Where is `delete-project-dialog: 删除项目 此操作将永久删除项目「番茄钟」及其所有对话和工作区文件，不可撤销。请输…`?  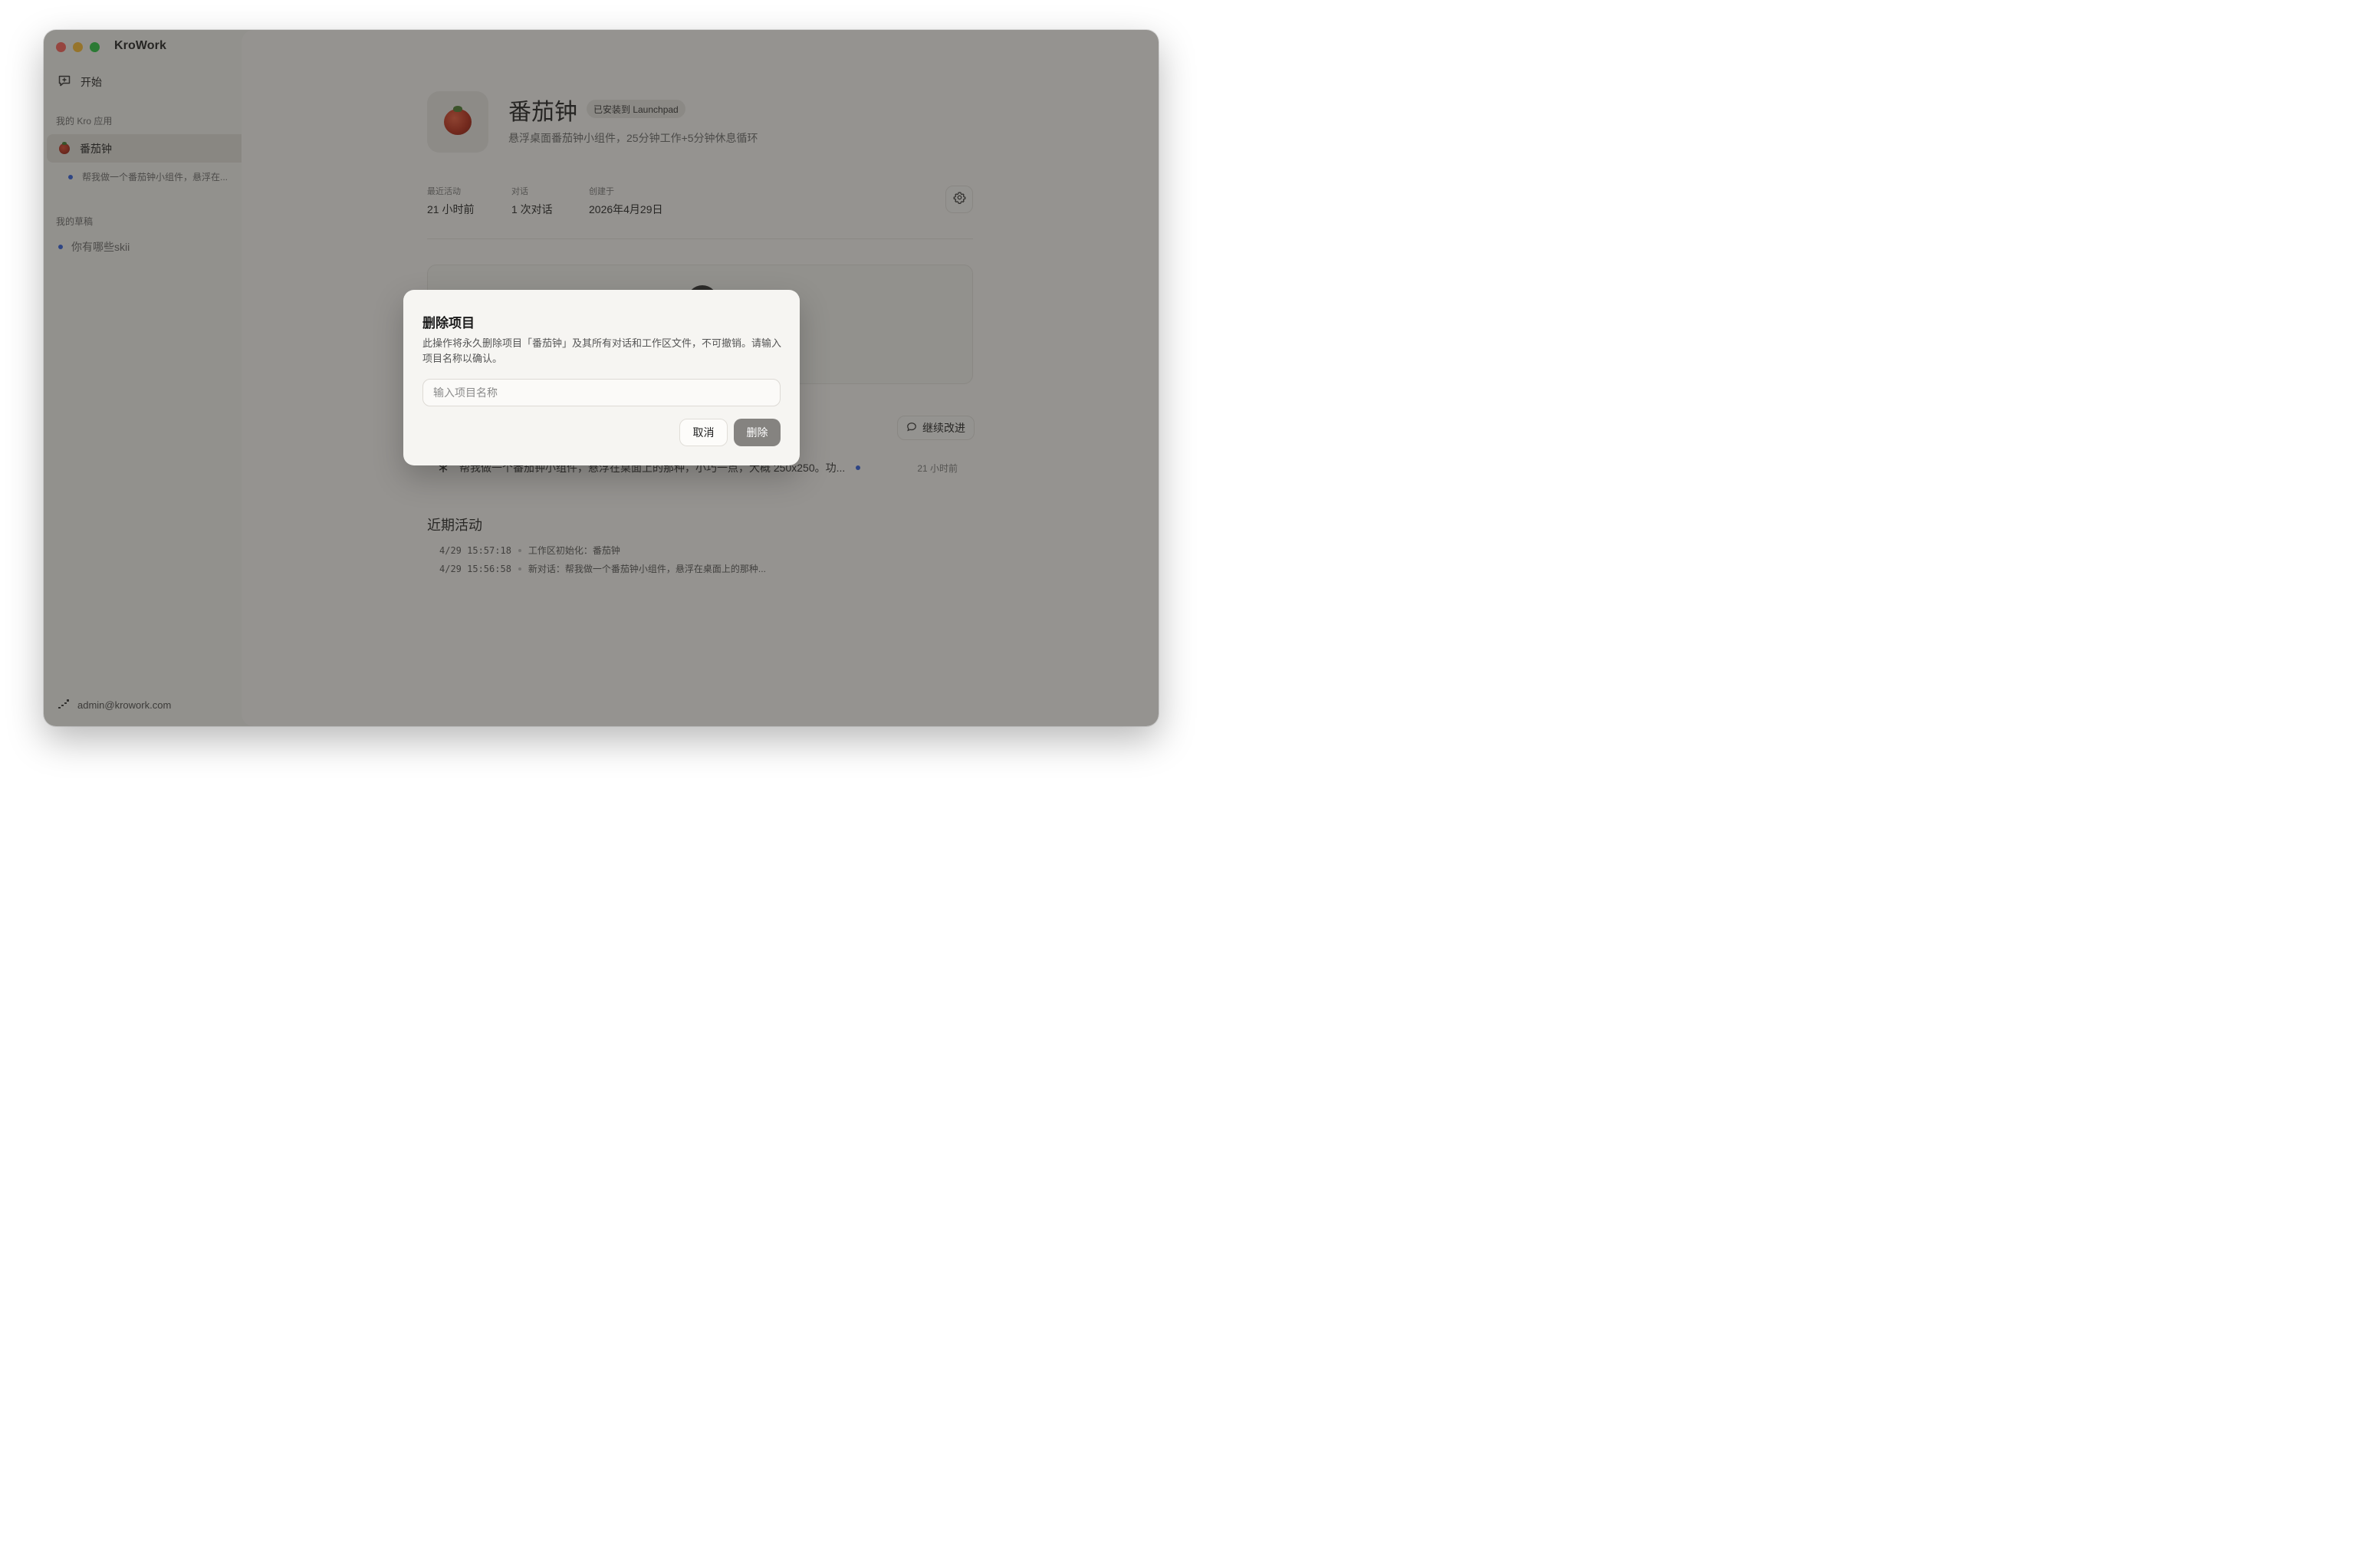
delete-project-dialog: 删除项目 此操作将永久删除项目「番茄钟」及其所有对话和工作区文件，不可撤销。请输… is located at coordinates (602, 377).